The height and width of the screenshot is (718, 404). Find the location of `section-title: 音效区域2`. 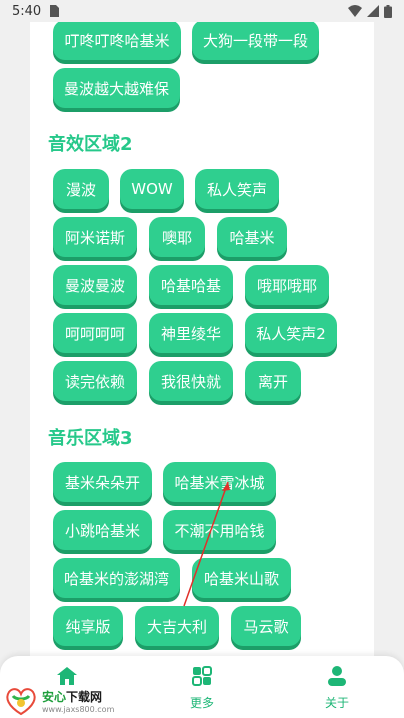

section-title: 音效区域2 is located at coordinates (90, 144).